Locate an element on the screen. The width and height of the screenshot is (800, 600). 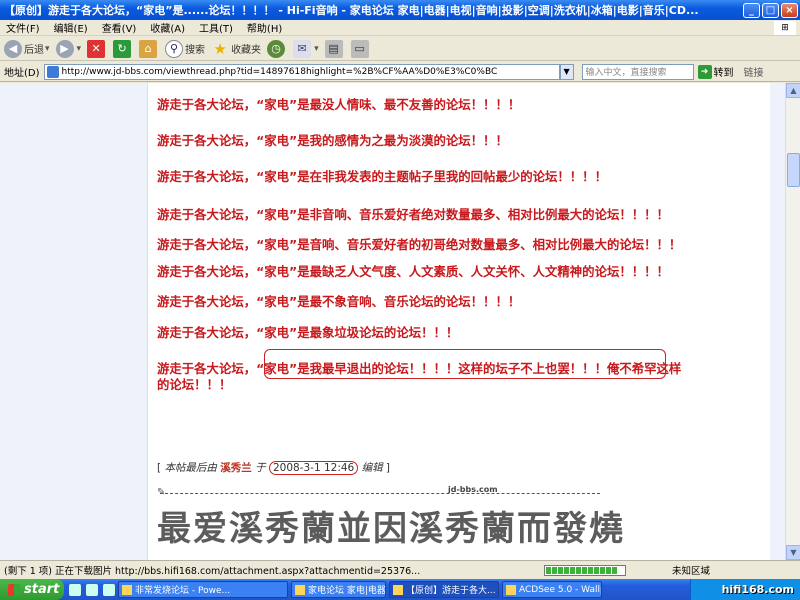
edit-prefix: 本帖最后由 is located at coordinates (190, 468).